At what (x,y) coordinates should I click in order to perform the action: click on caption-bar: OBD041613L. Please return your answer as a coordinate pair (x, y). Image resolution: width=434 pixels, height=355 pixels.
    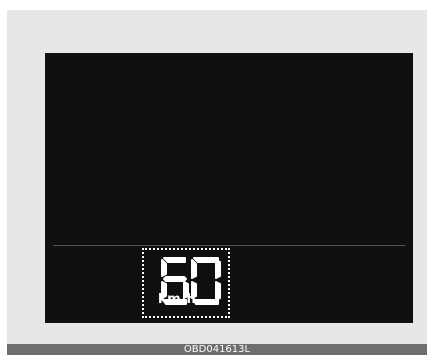
    Looking at the image, I should click on (217, 349).